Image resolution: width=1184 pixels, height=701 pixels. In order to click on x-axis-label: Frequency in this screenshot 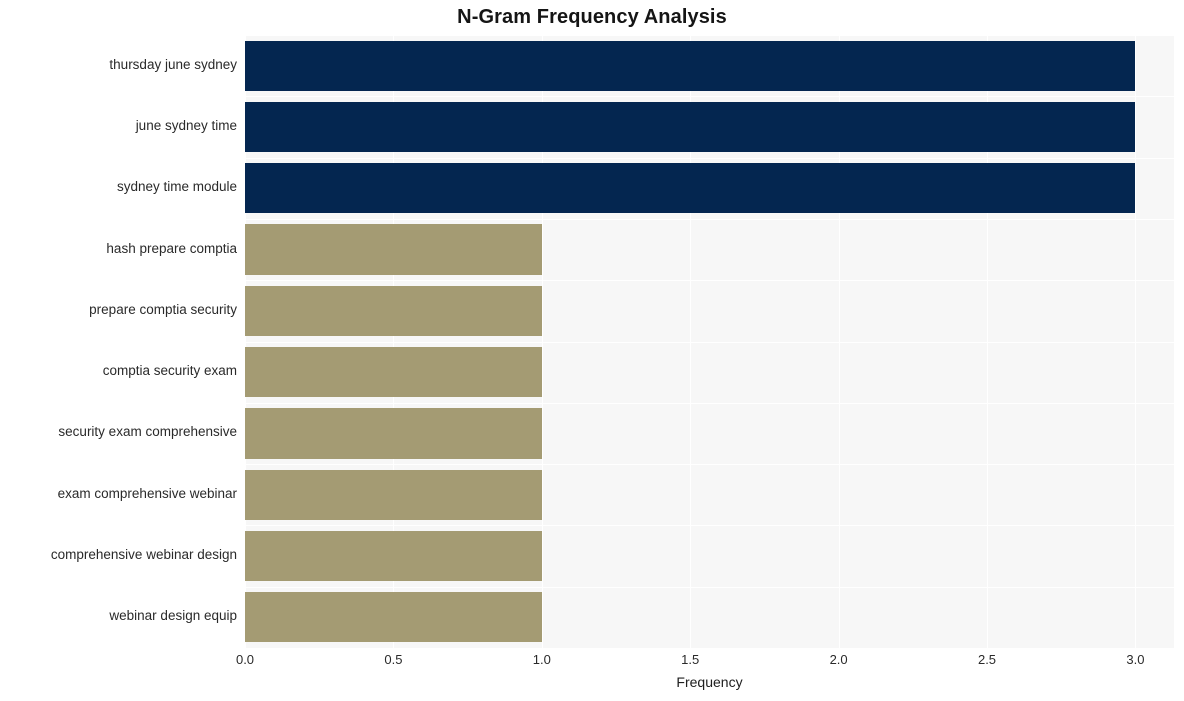, I will do `click(709, 682)`.